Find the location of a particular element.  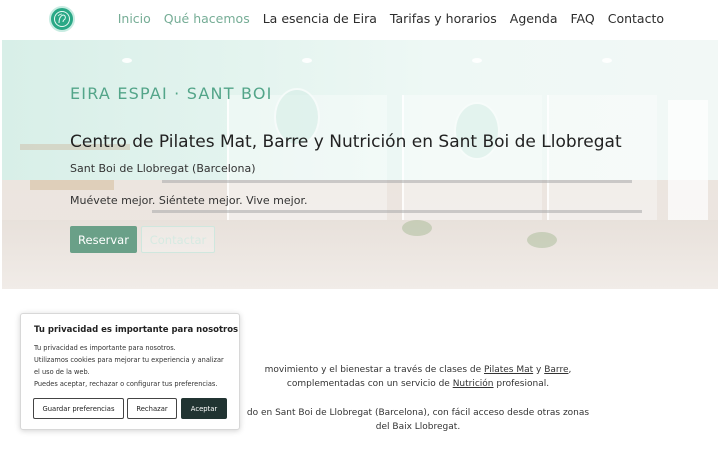

hero-brand: EIRA ESPAI · SANT BOI is located at coordinates (171, 93).